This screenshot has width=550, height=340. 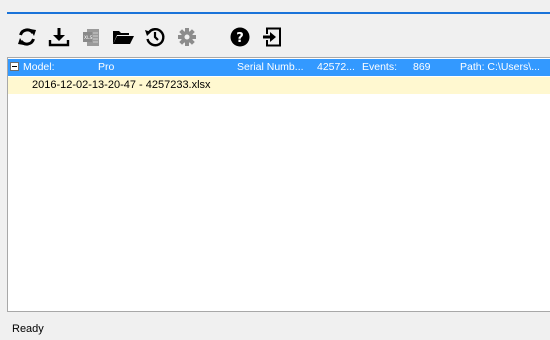 I want to click on collapse-toggle, so click(x=14, y=66).